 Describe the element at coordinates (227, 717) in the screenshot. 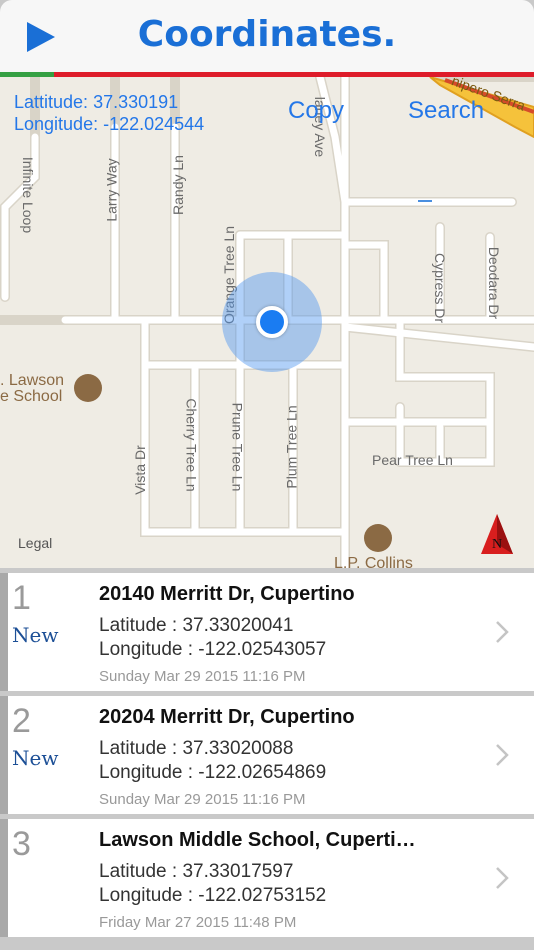

I see `place-name: 20204 Merritt Dr, Cupertino` at that location.